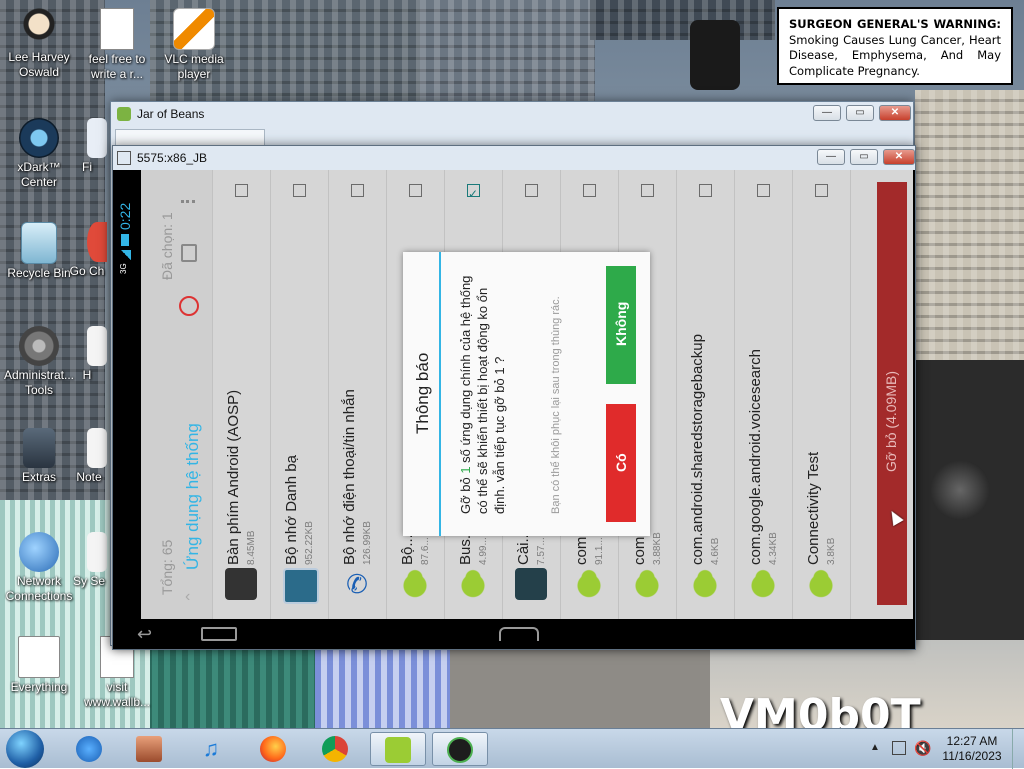 The width and height of the screenshot is (1024, 769). I want to click on taskbar-firefox, so click(274, 749).